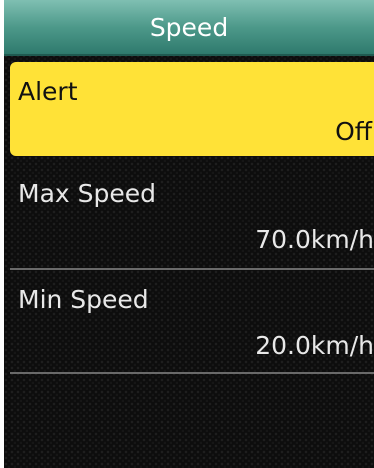 The height and width of the screenshot is (468, 374). What do you see at coordinates (192, 373) in the screenshot?
I see `divider` at bounding box center [192, 373].